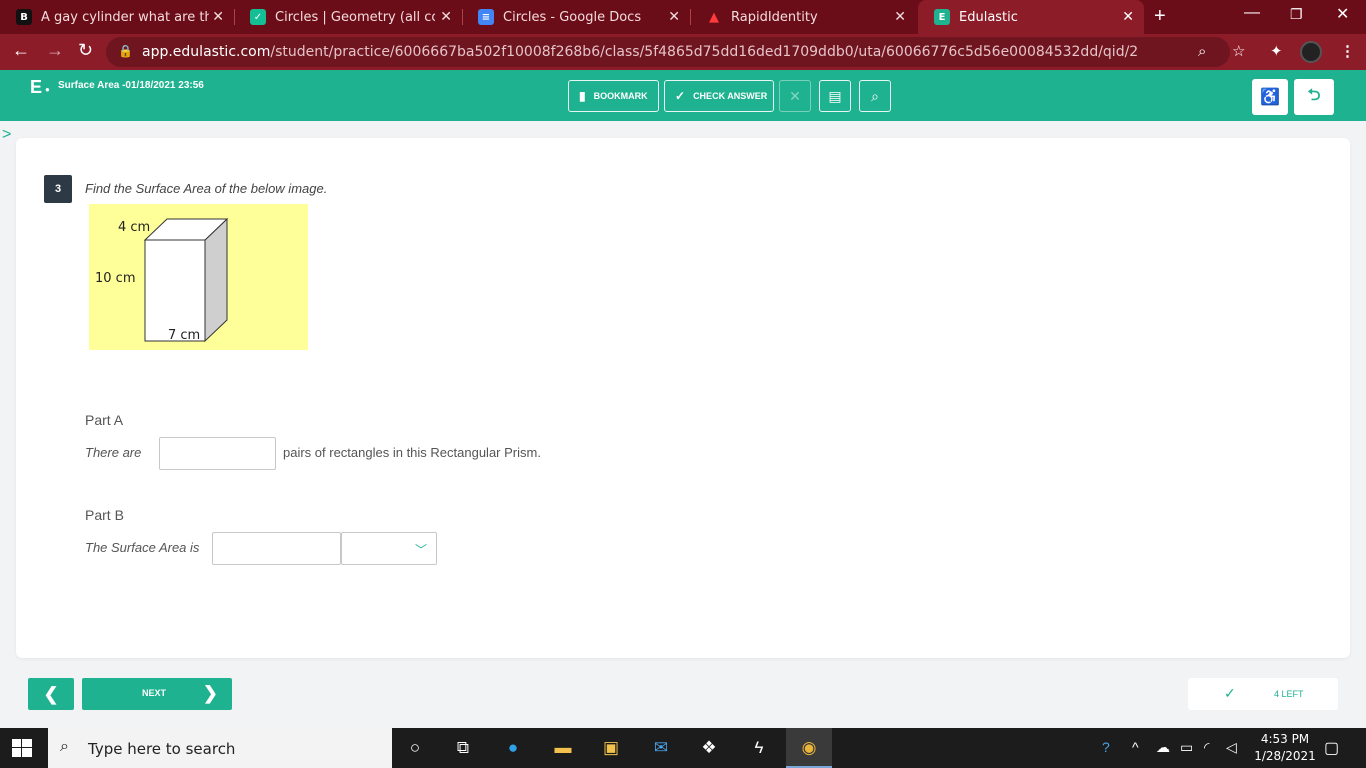 The height and width of the screenshot is (768, 1366). What do you see at coordinates (1031, 17) in the screenshot?
I see `browser-tab-5-active: E Edulastic ✕` at bounding box center [1031, 17].